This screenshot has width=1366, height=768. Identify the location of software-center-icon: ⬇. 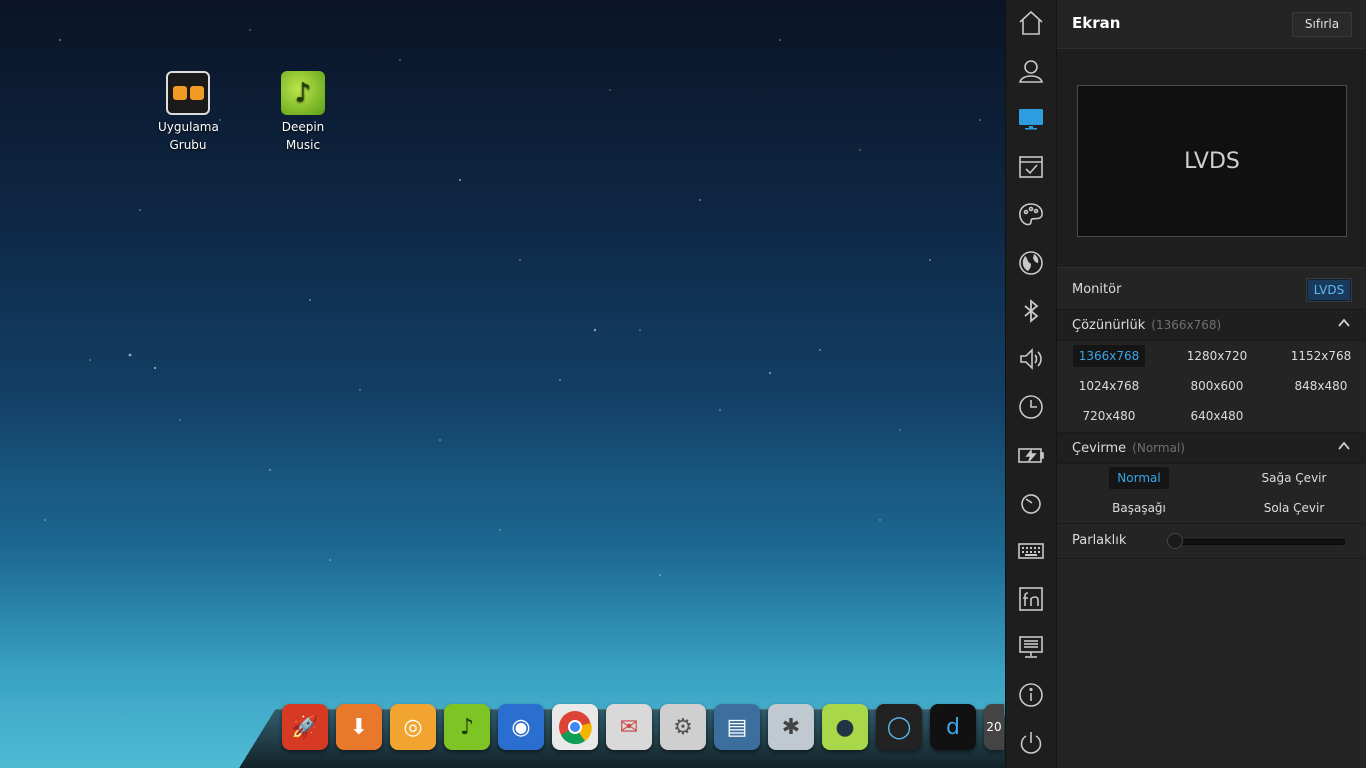
(359, 727).